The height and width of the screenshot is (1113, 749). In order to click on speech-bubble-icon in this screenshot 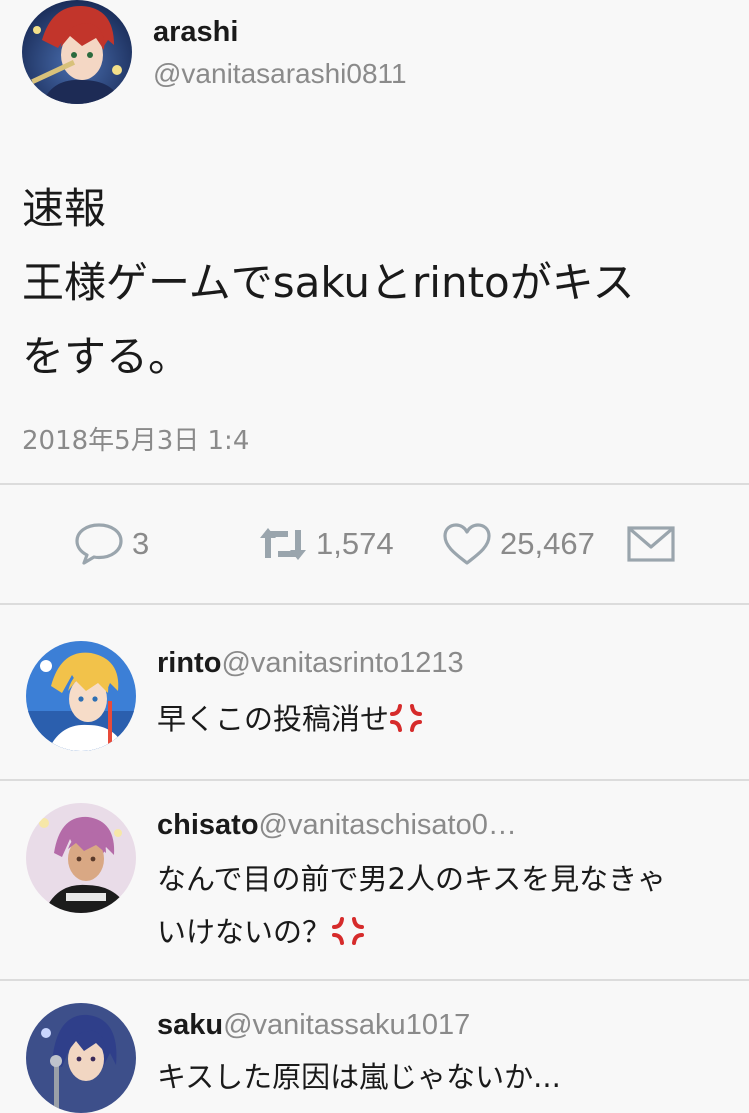, I will do `click(99, 544)`.